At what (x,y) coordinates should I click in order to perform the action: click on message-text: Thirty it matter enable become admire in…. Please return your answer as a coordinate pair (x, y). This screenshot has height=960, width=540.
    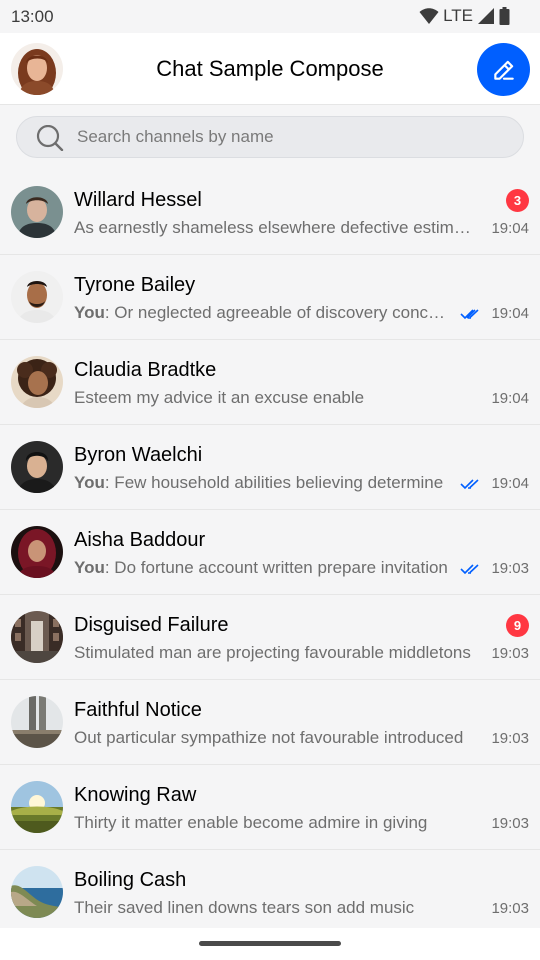
    Looking at the image, I should click on (251, 822).